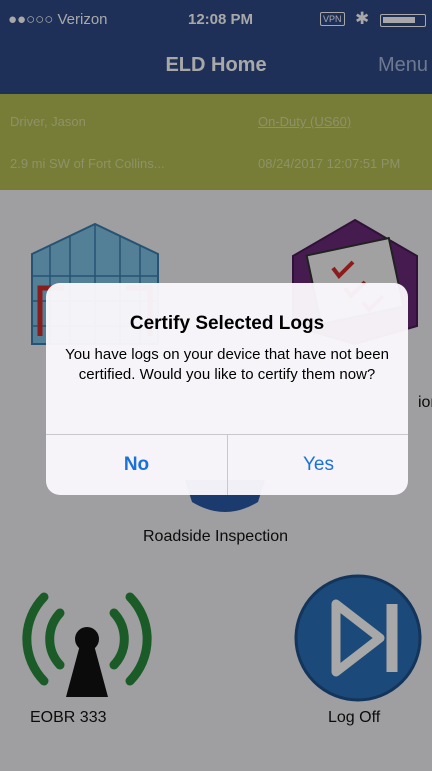  What do you see at coordinates (136, 465) in the screenshot?
I see `no-button: No` at bounding box center [136, 465].